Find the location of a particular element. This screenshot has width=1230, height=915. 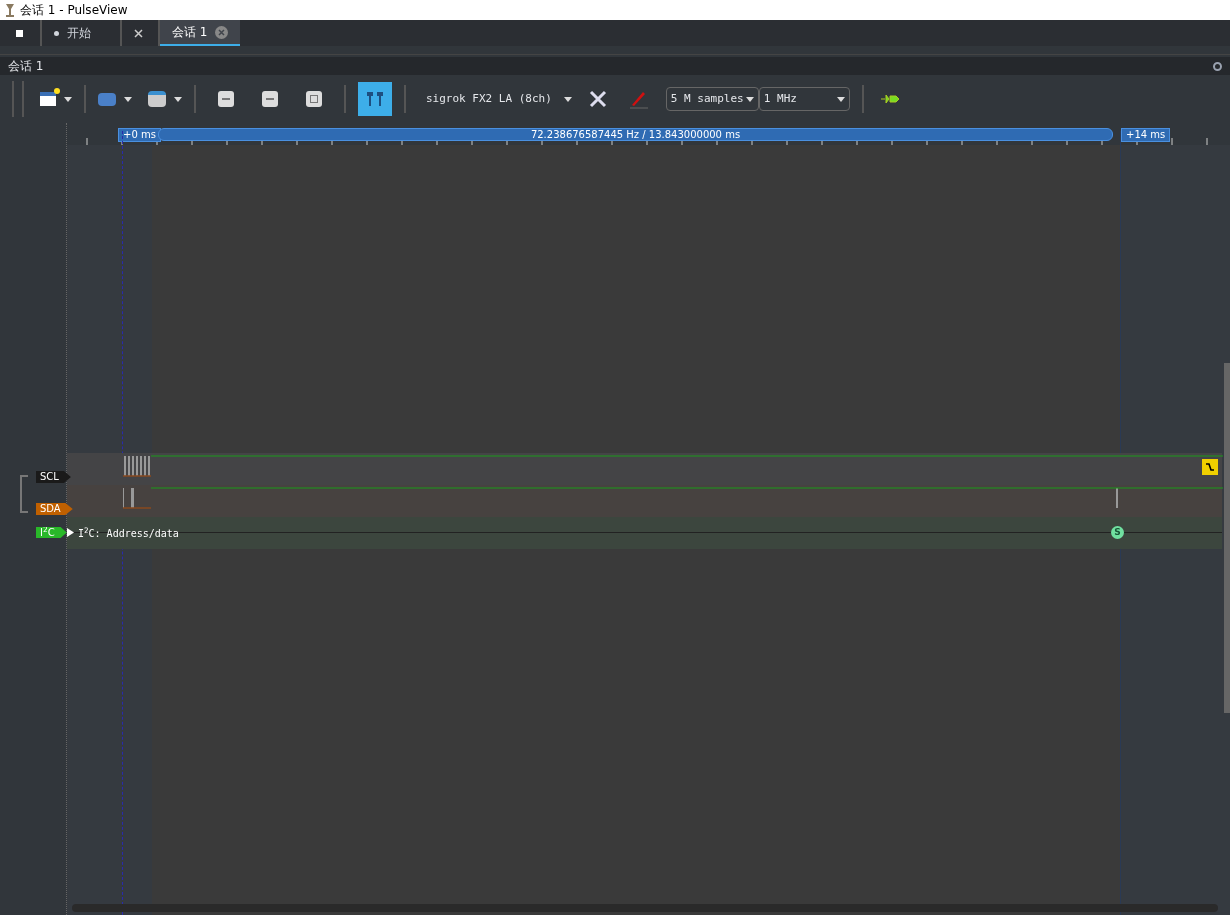

tab: 开始 is located at coordinates (82, 33).